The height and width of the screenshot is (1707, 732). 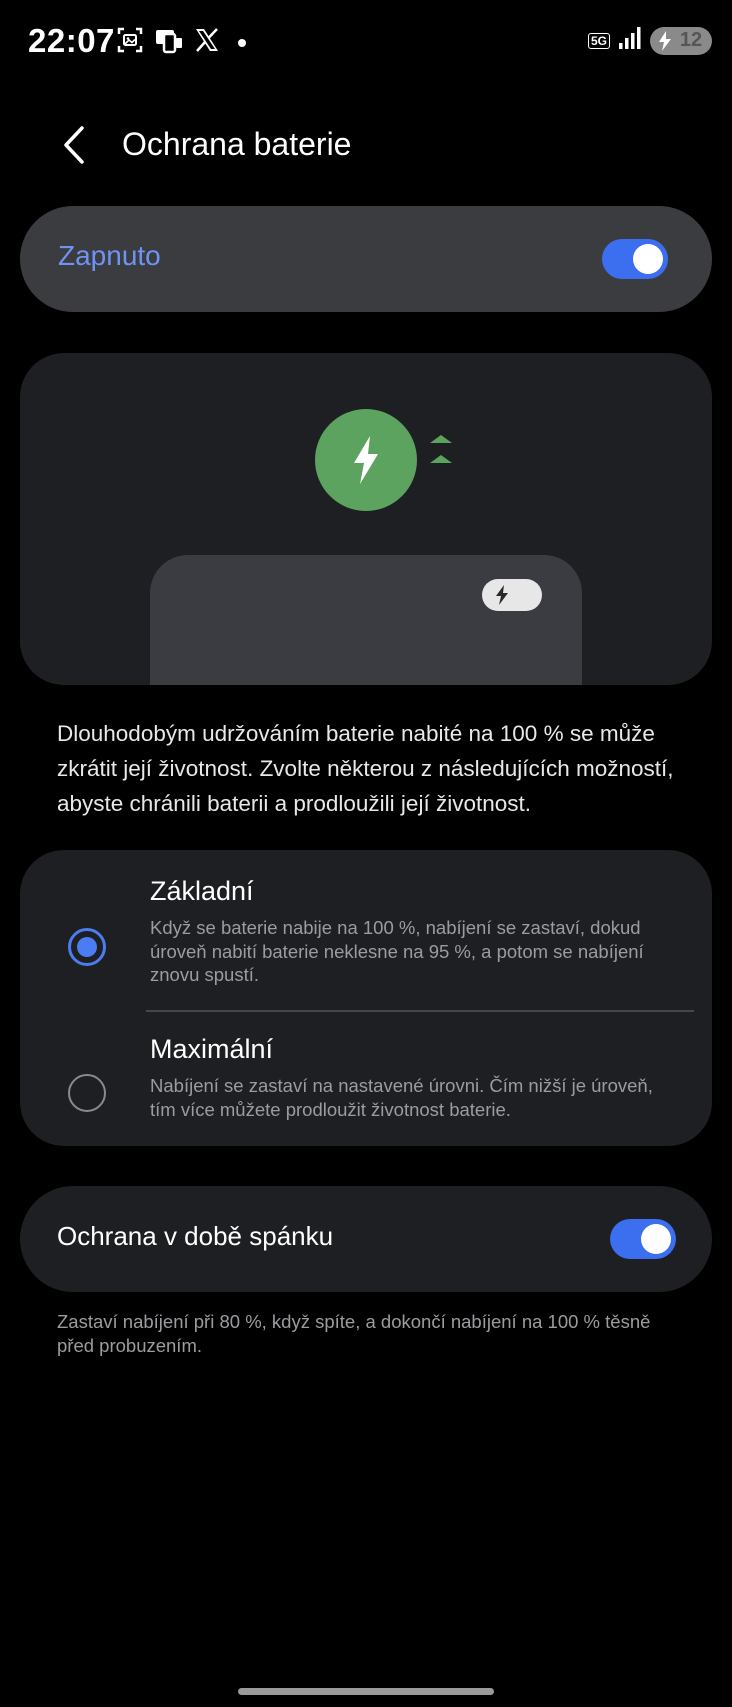 What do you see at coordinates (366, 145) in the screenshot?
I see `app-header: Ochrana baterie` at bounding box center [366, 145].